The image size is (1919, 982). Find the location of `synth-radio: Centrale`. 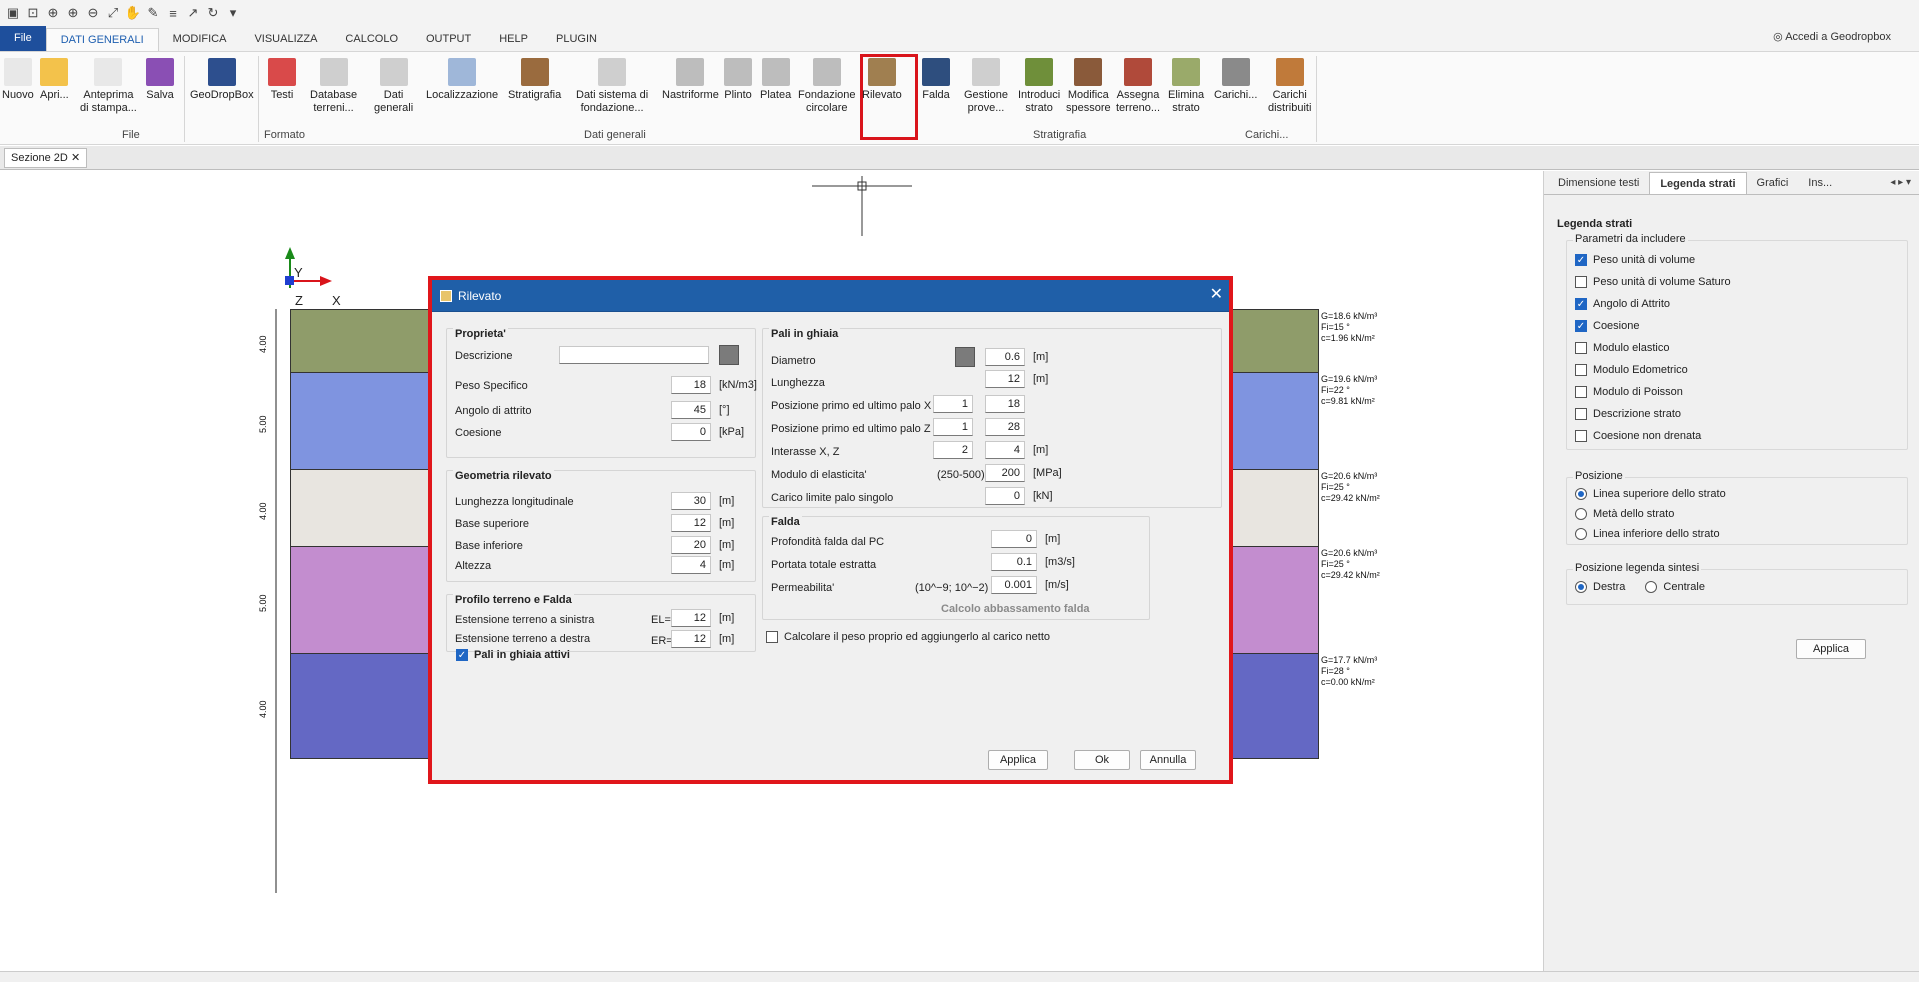

synth-radio: Centrale is located at coordinates (1675, 587).